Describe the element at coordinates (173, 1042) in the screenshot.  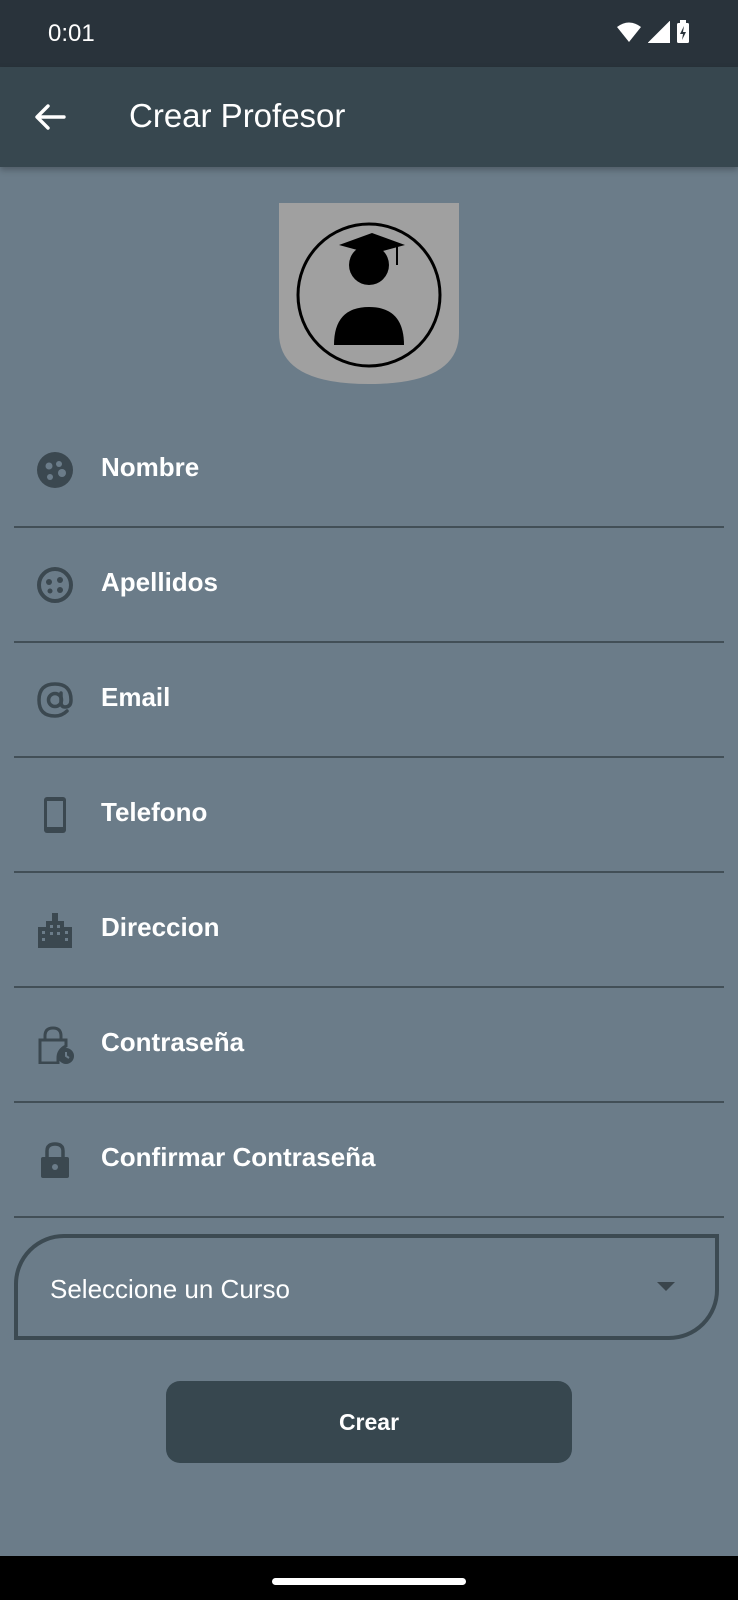
I see `contrasena-label: Contraseña` at that location.